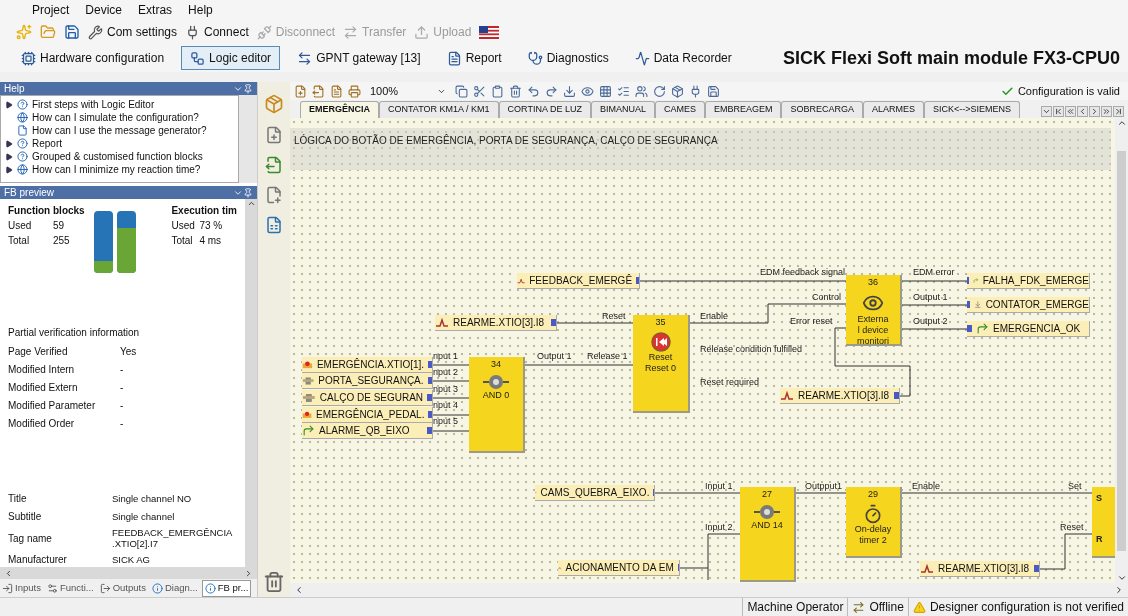  Describe the element at coordinates (578, 281) in the screenshot. I see `io-tag: FEEDBACK_EMERGÊ` at that location.